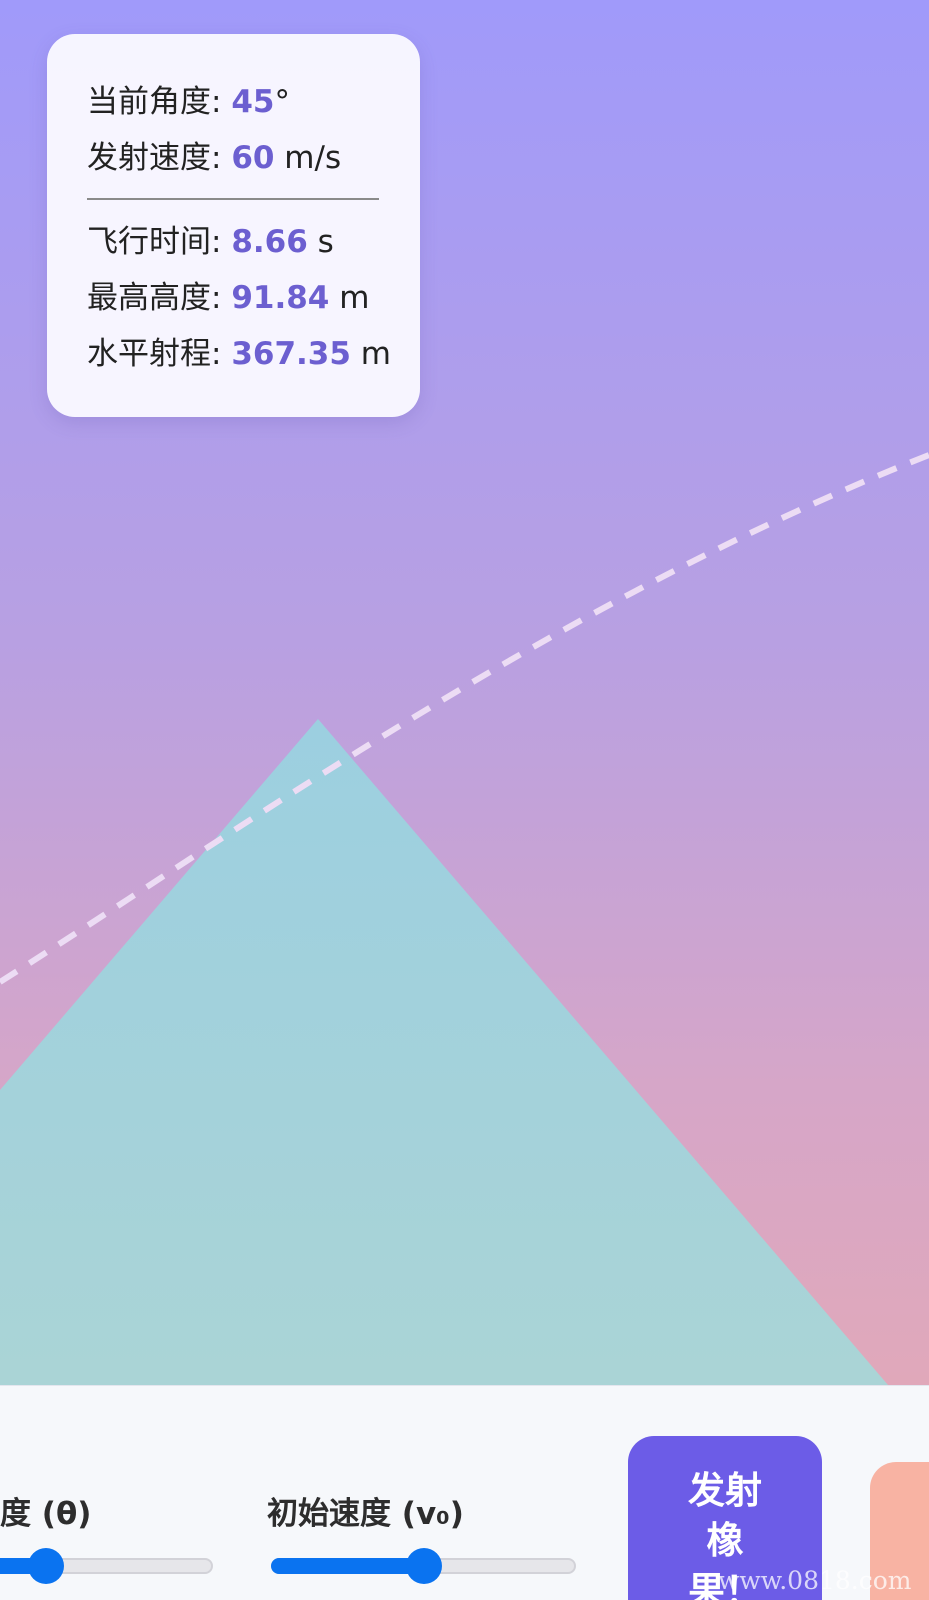 The width and height of the screenshot is (929, 1600). I want to click on range-stat: 水平射程: 367.35 m, so click(239, 354).